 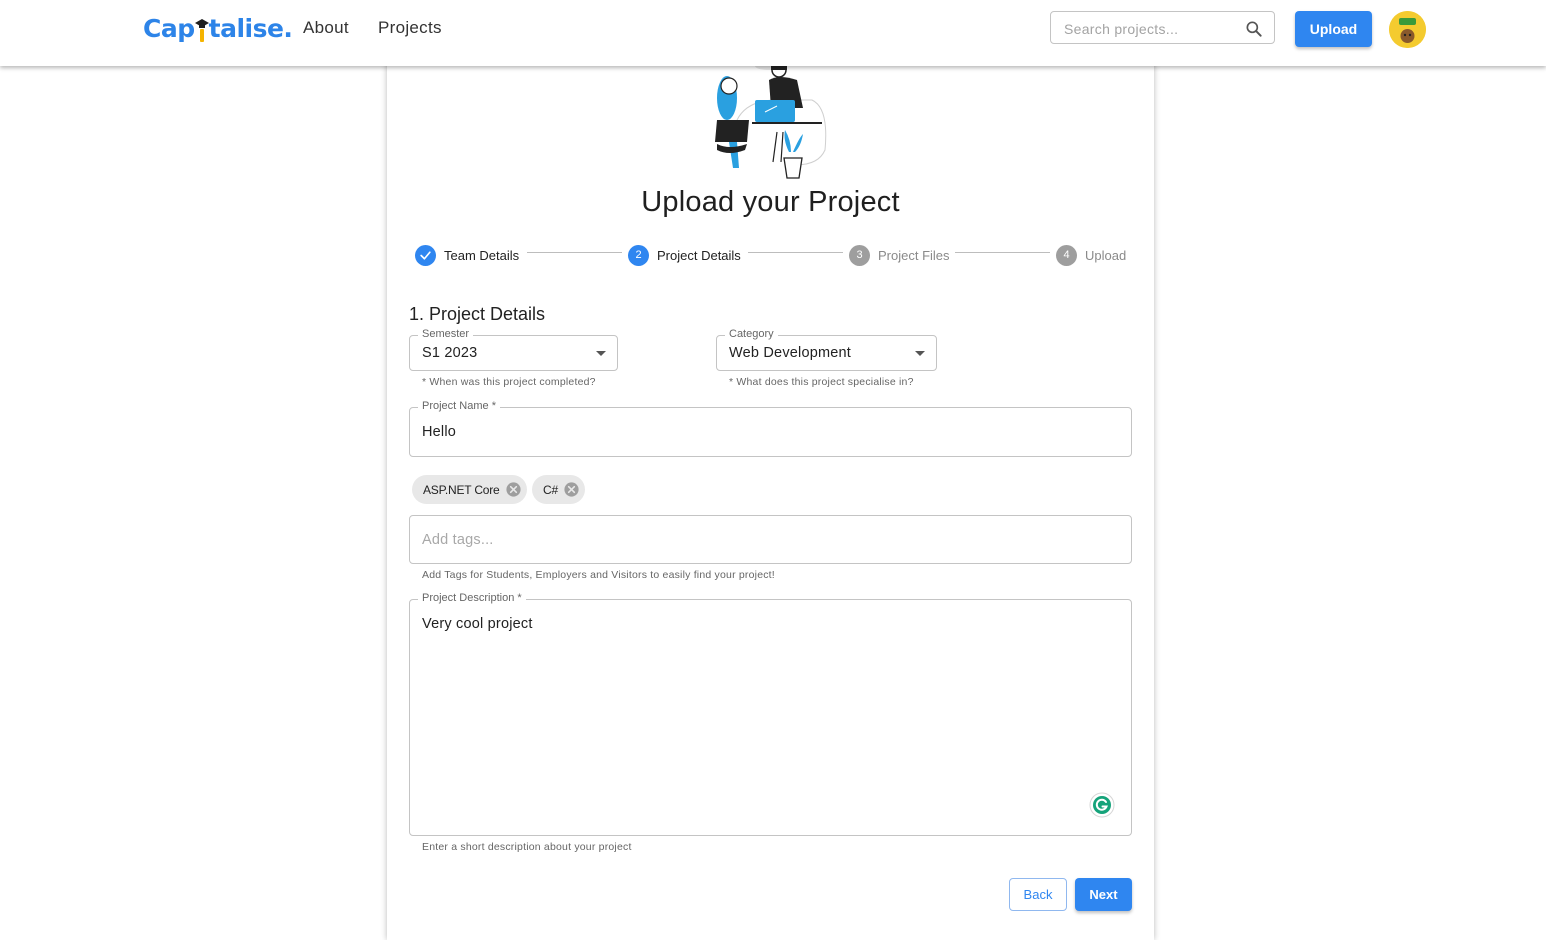 I want to click on project-description-label: Project Description *, so click(x=472, y=598).